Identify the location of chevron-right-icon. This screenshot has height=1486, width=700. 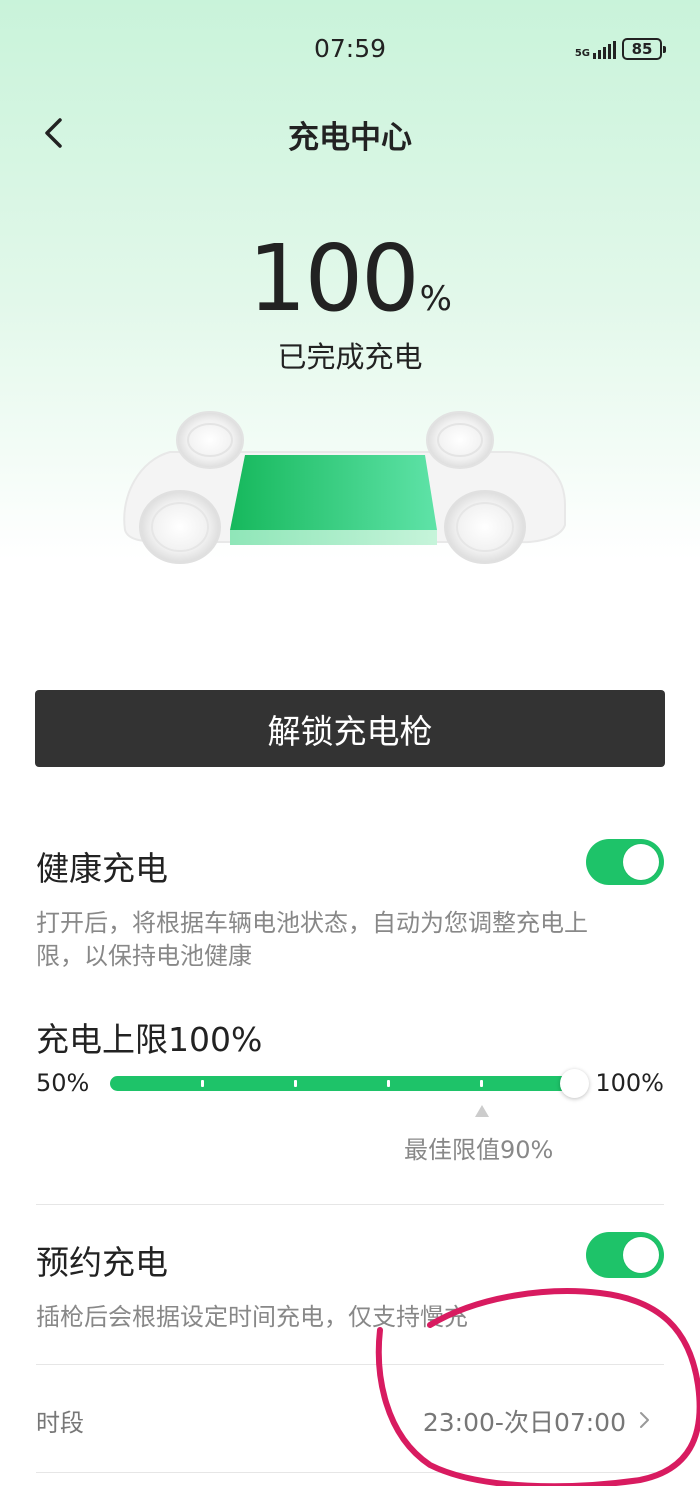
(644, 1420).